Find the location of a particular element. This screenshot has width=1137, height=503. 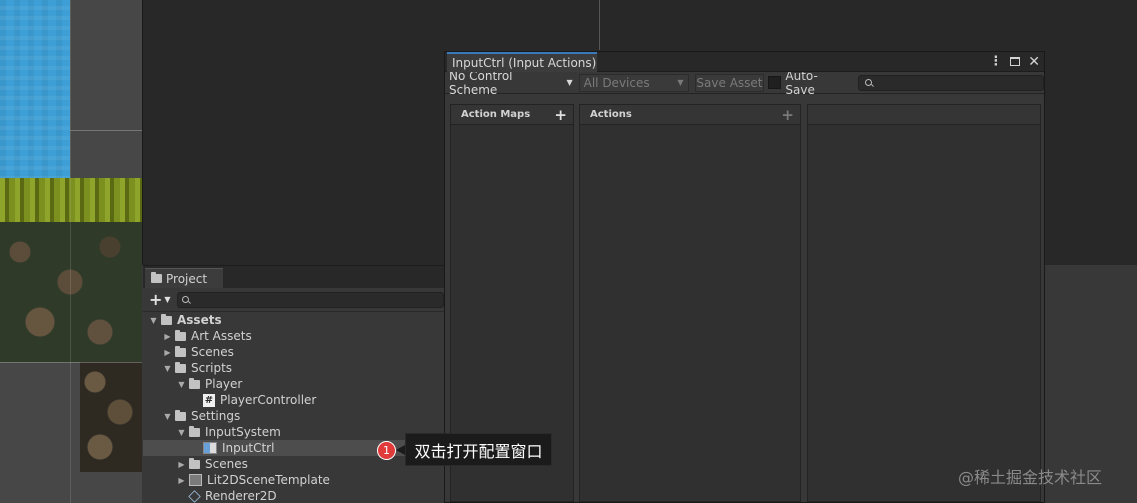

devices-dropdown: All Devices ▼ is located at coordinates (633, 82).